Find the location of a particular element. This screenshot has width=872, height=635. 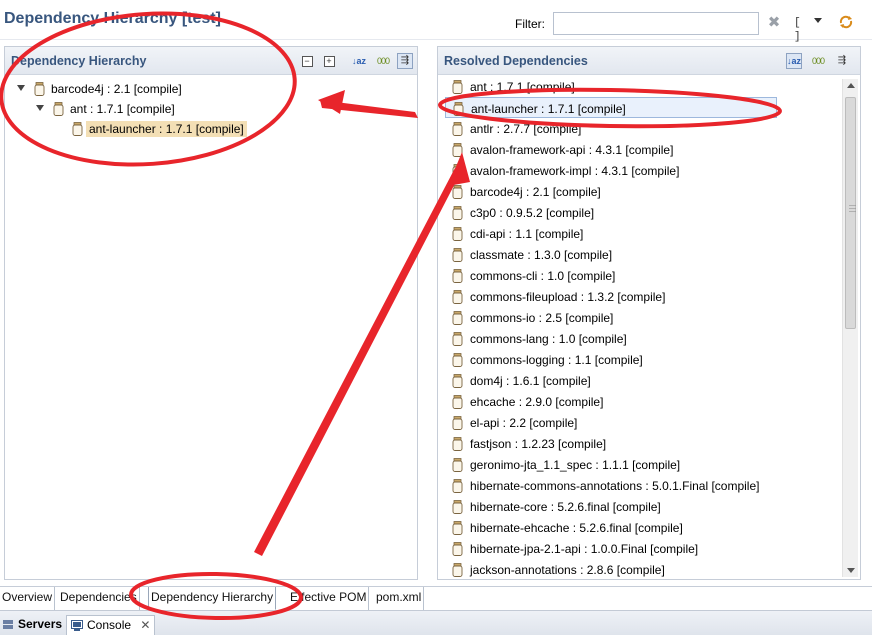

list-item: cdi-api : 1.1 [compile] is located at coordinates (642, 233).